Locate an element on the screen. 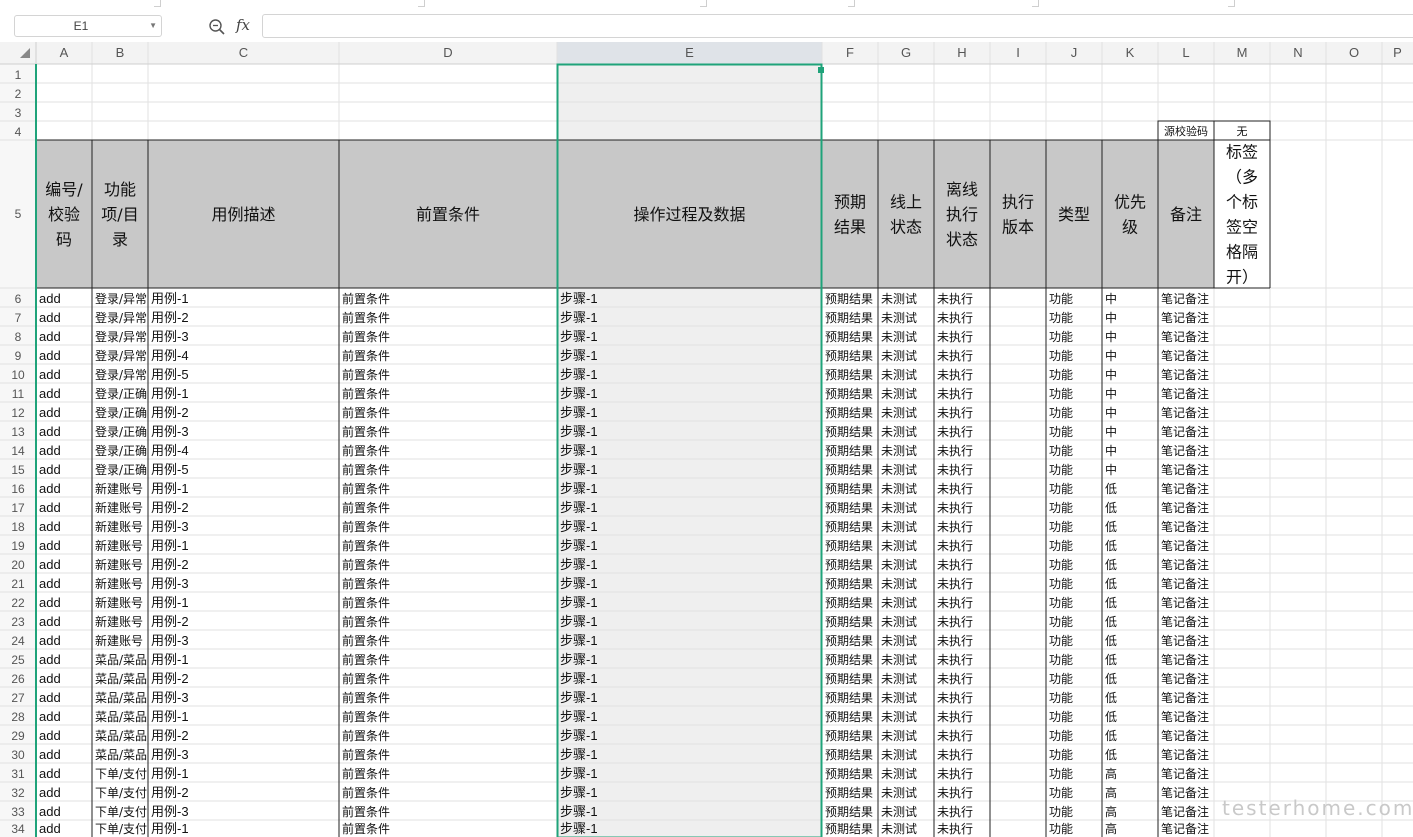 The width and height of the screenshot is (1413, 837). cell-a-9: add is located at coordinates (50, 355).